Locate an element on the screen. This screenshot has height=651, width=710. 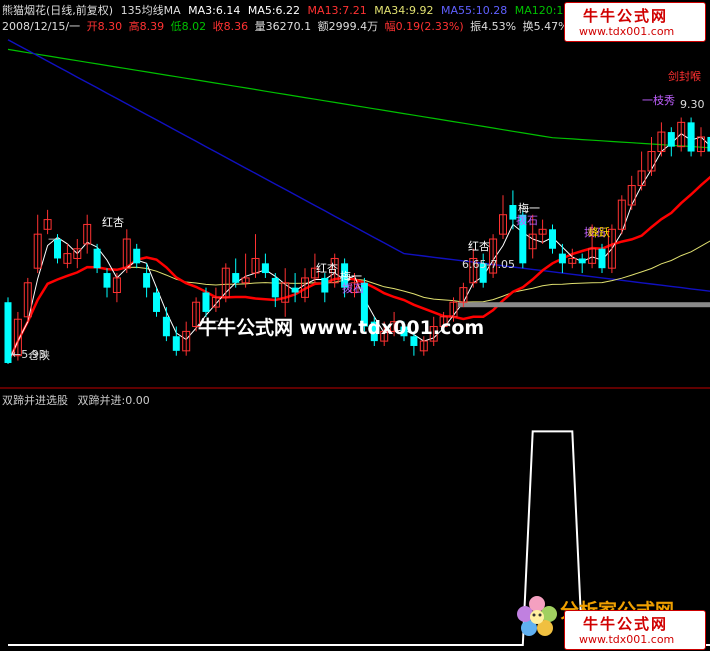
quote-amount: 额2999.4万 is located at coordinates (348, 26).